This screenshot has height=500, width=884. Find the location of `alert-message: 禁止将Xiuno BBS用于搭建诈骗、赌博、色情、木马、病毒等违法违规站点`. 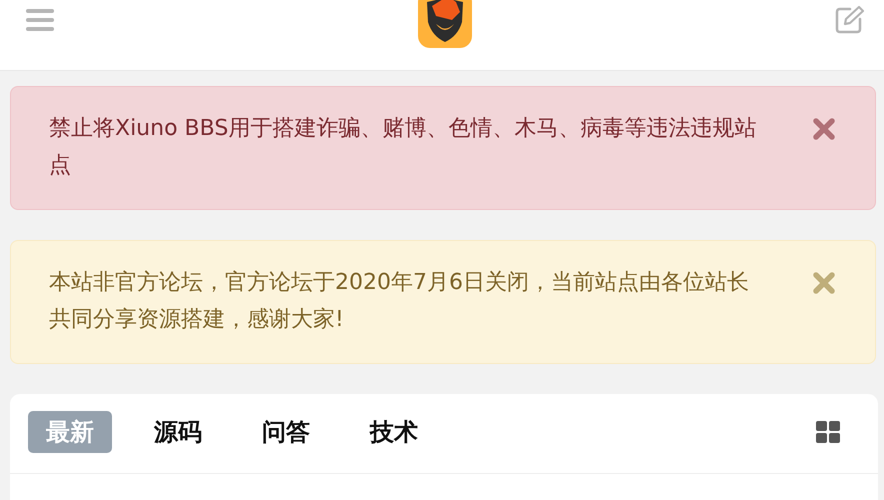

alert-message: 禁止将Xiuno BBS用于搭建诈骗、赌博、色情、木马、病毒等违法违规站点 is located at coordinates (403, 147).